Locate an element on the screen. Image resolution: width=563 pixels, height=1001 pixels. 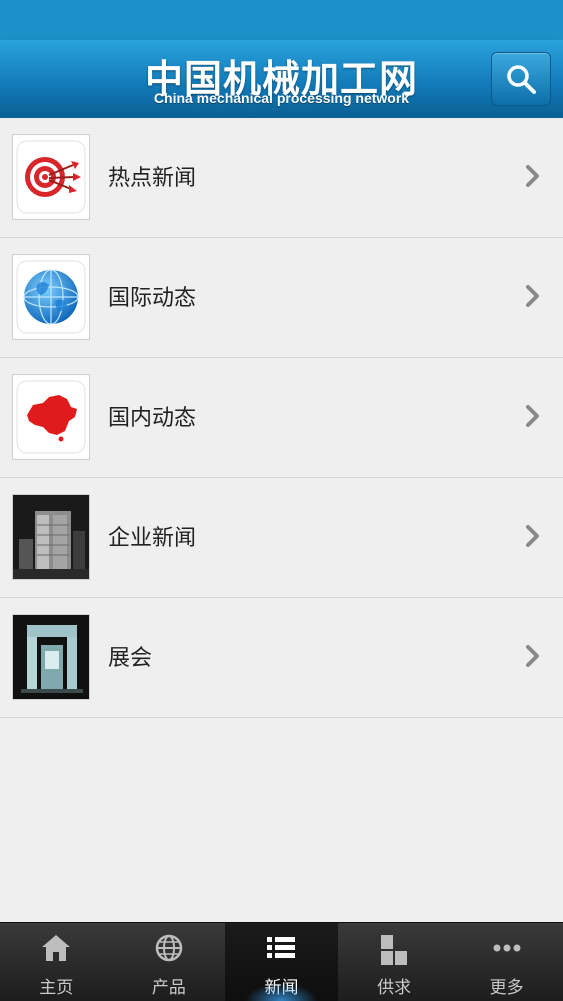
search-icon is located at coordinates (521, 79).